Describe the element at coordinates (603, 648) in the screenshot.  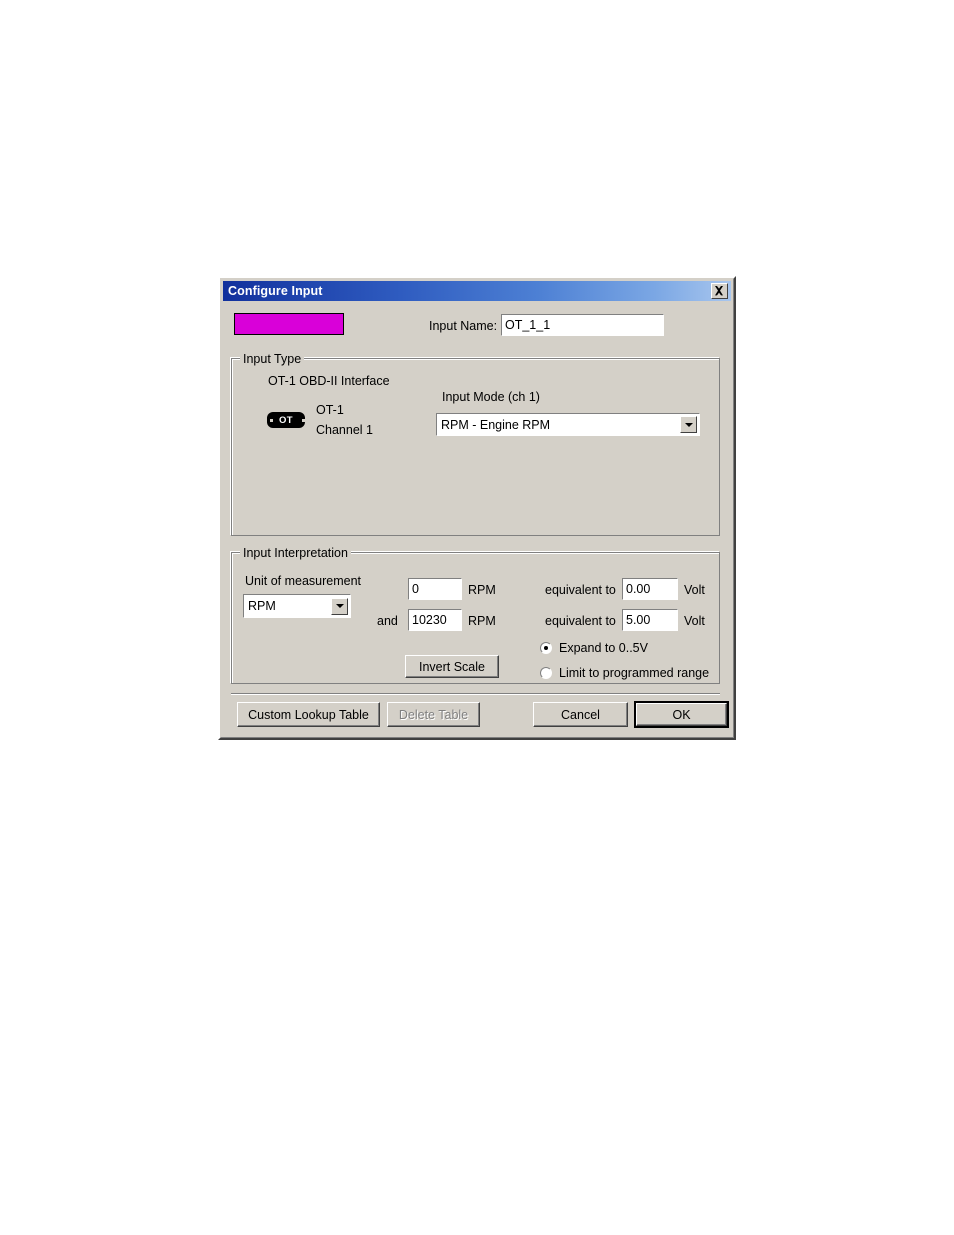
I see `radio-expand-label: Expand to 0..5V` at that location.